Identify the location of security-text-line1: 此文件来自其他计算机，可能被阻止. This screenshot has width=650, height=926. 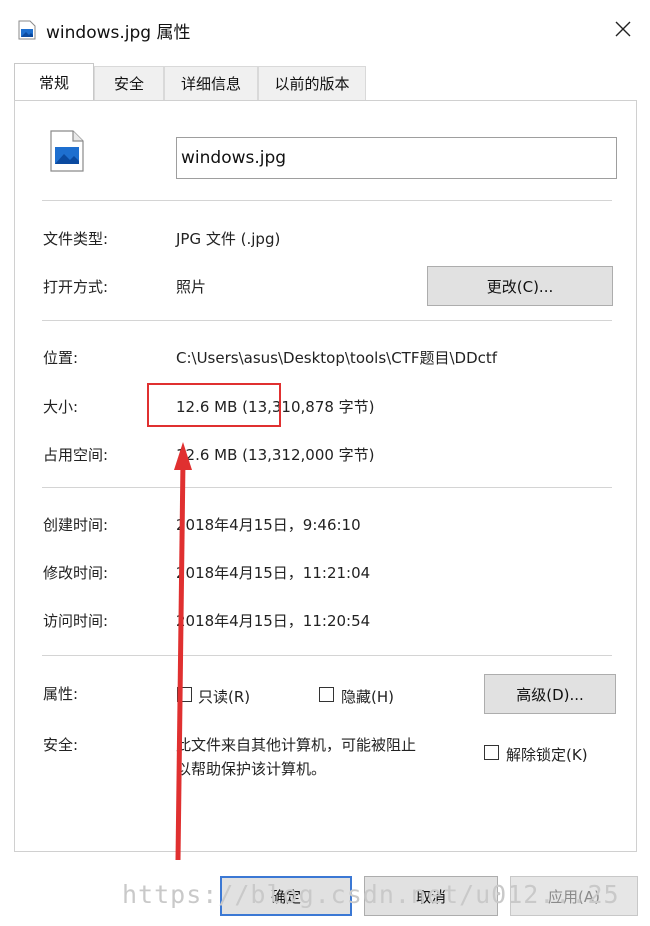
(296, 745).